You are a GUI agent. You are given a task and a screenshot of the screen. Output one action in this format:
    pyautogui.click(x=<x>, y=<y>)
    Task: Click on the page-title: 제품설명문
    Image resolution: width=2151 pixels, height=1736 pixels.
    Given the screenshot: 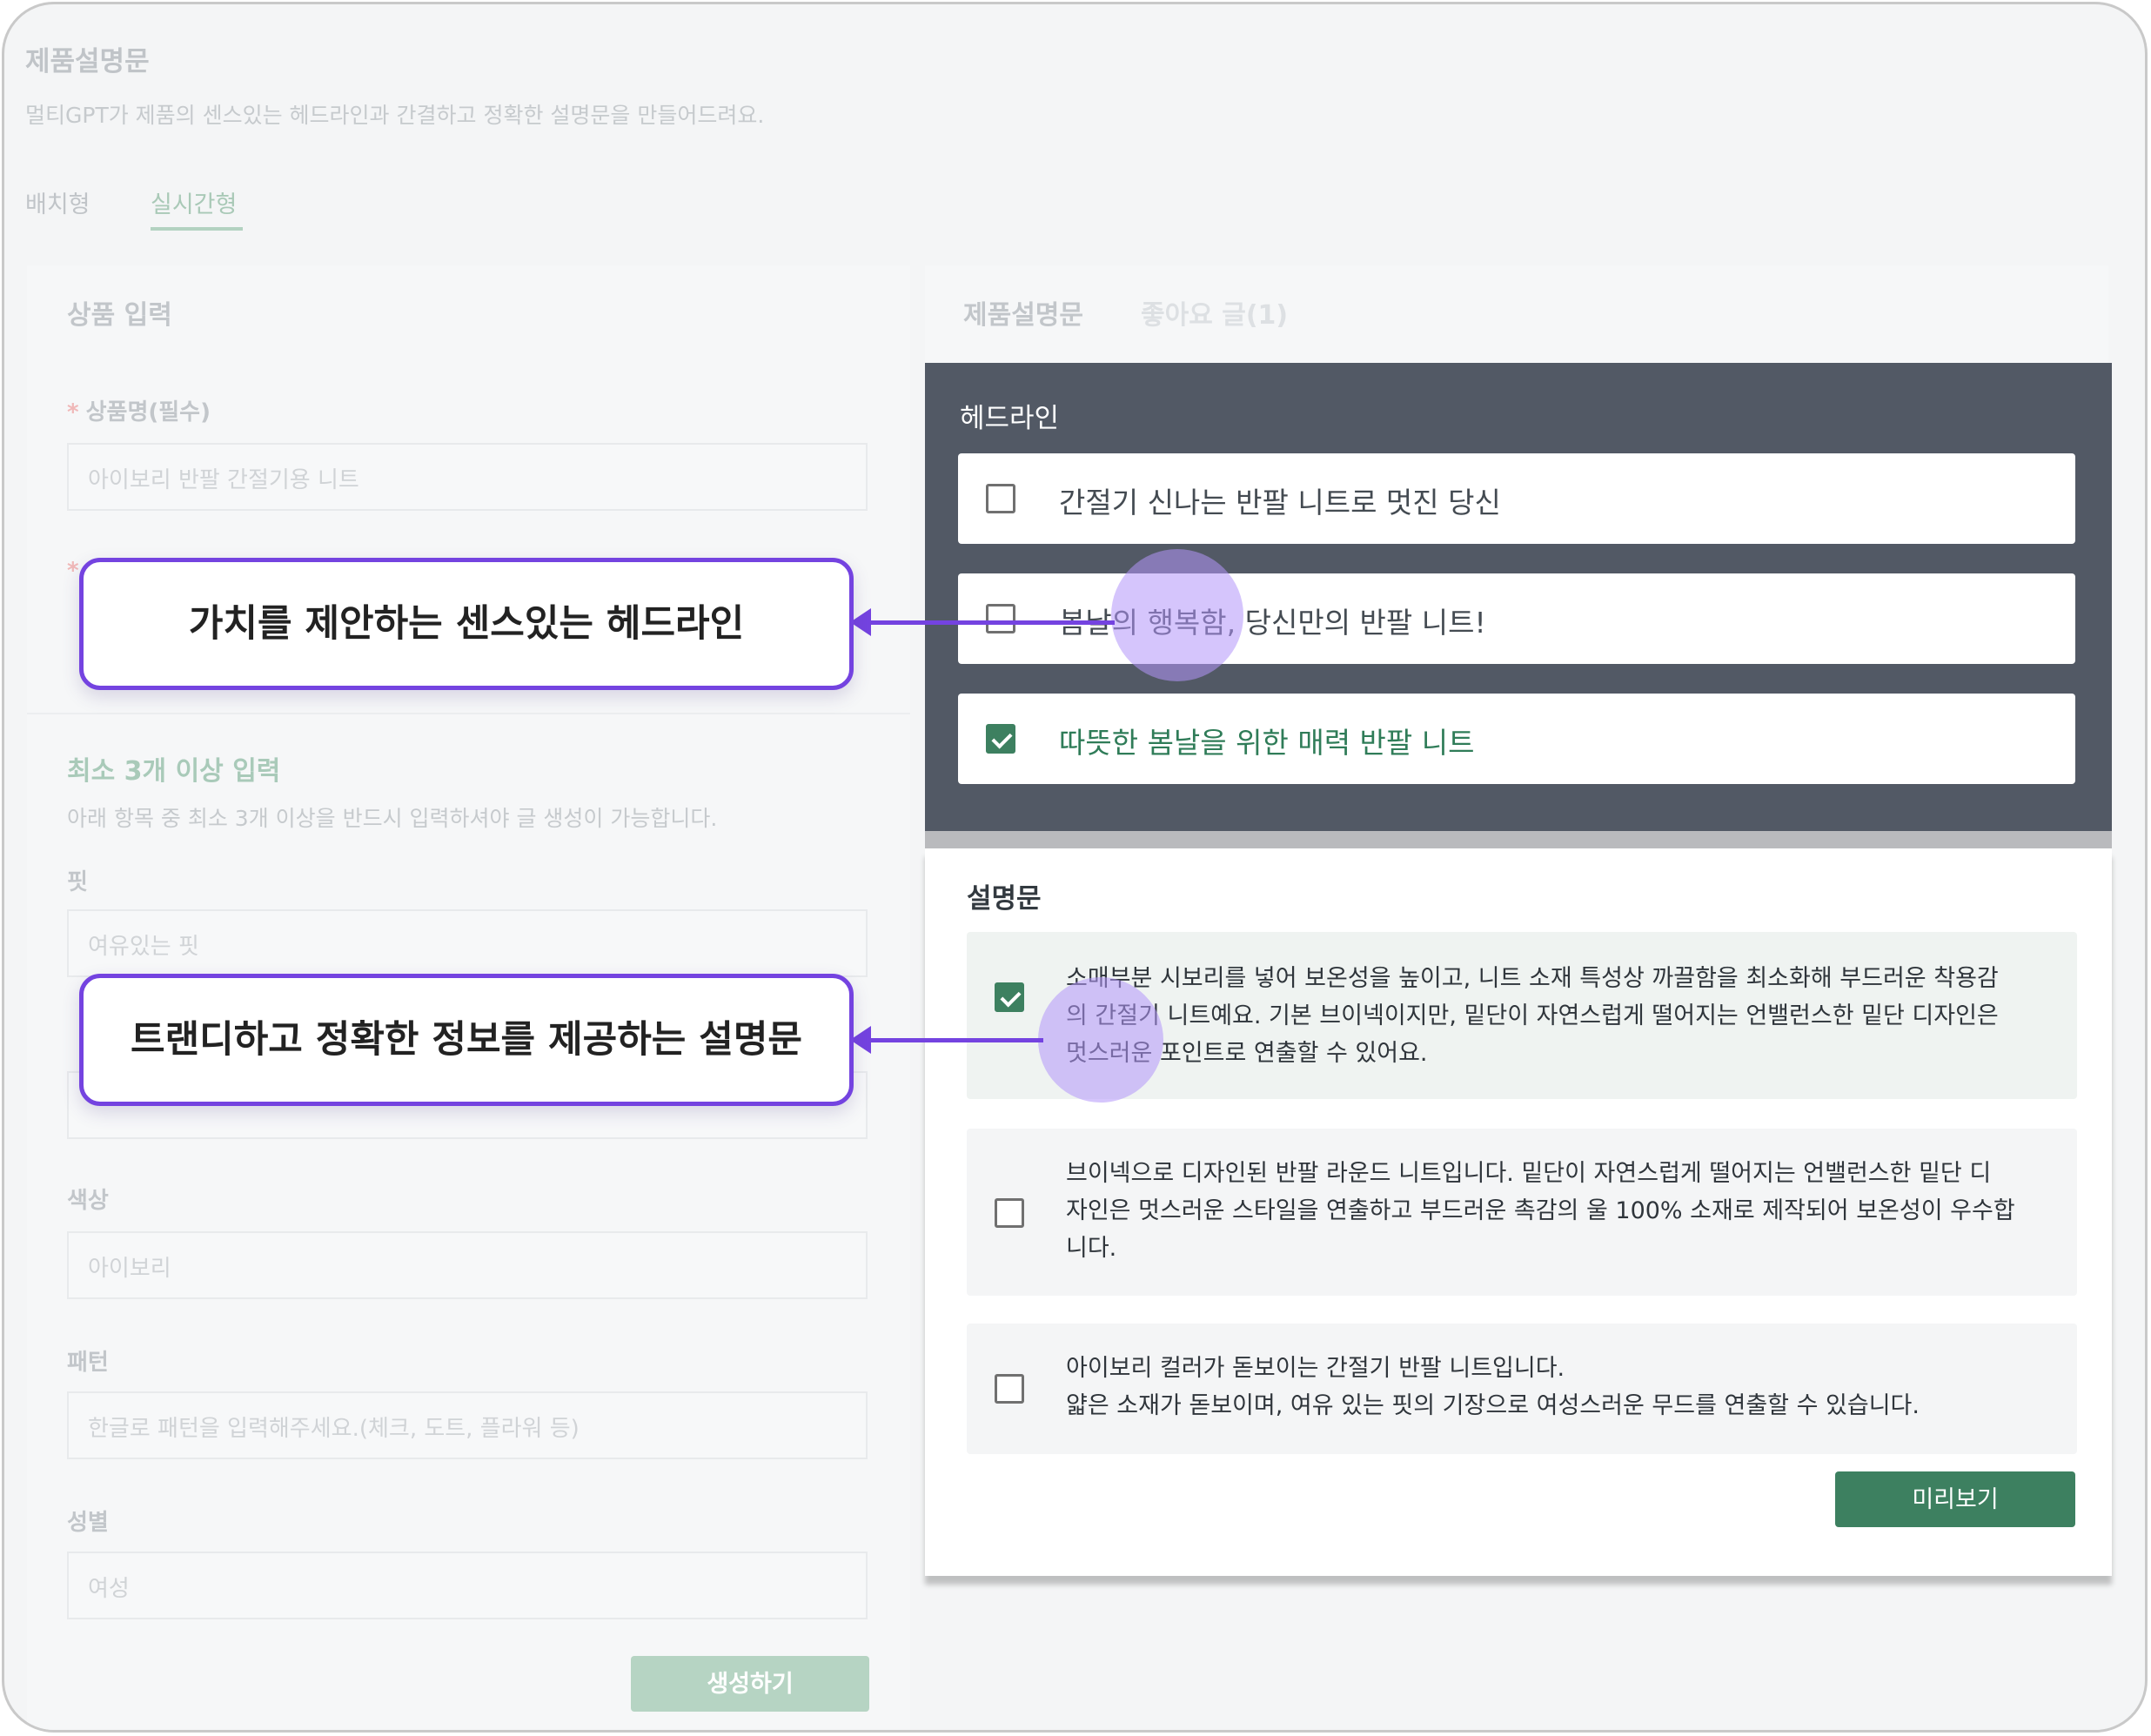 What is the action you would take?
    pyautogui.click(x=87, y=61)
    